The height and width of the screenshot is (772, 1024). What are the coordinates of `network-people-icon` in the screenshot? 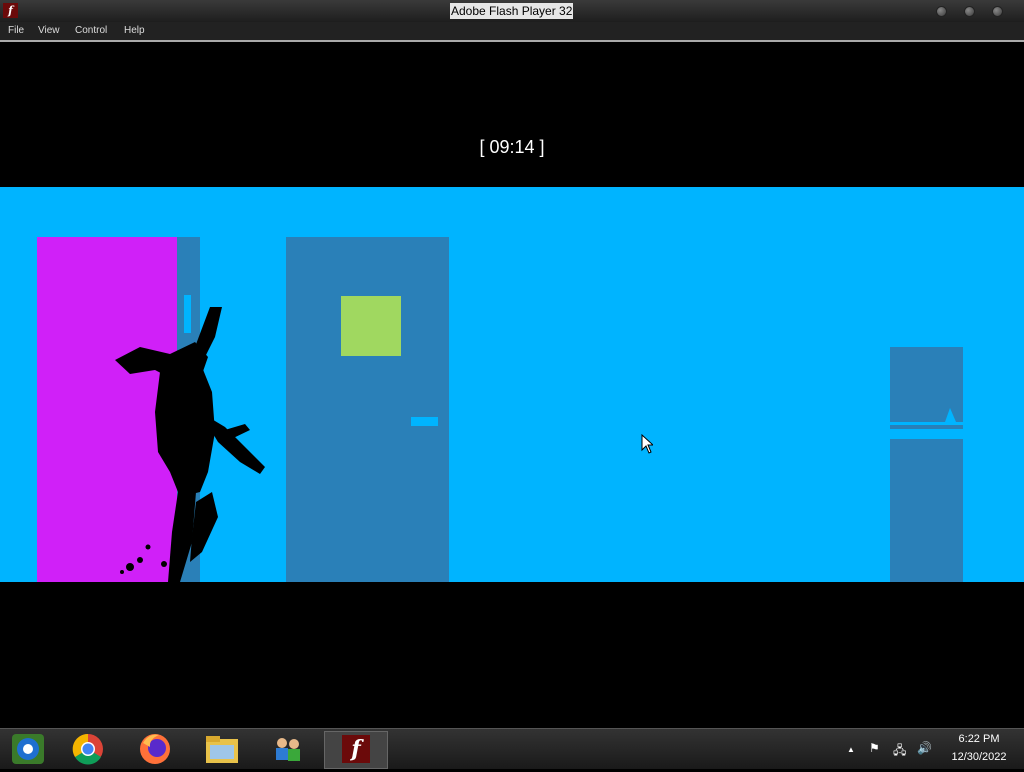 It's located at (288, 749).